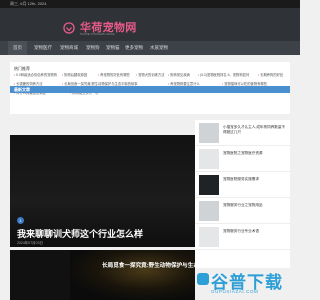 The width and height of the screenshot is (320, 300). What do you see at coordinates (242, 211) in the screenshot?
I see `list-item: 宠物服务行业之宠物用品` at bounding box center [242, 211].